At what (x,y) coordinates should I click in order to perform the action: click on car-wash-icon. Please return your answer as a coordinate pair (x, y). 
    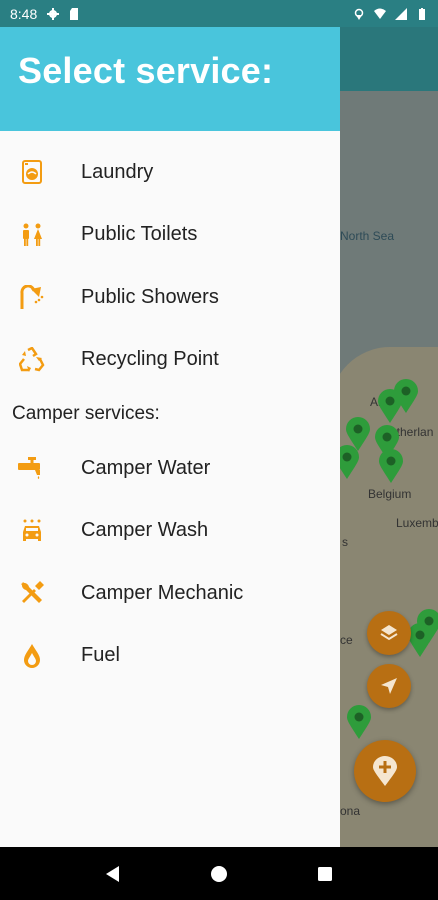
    Looking at the image, I should click on (32, 531).